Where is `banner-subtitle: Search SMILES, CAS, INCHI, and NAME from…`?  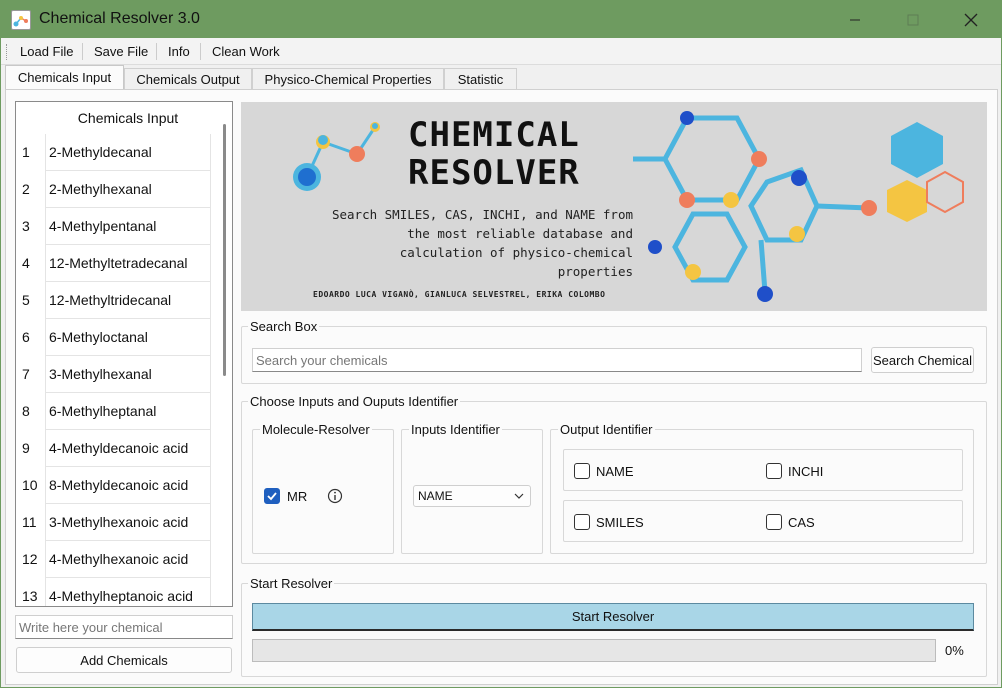 banner-subtitle: Search SMILES, CAS, INCHI, and NAME from… is located at coordinates (457, 243).